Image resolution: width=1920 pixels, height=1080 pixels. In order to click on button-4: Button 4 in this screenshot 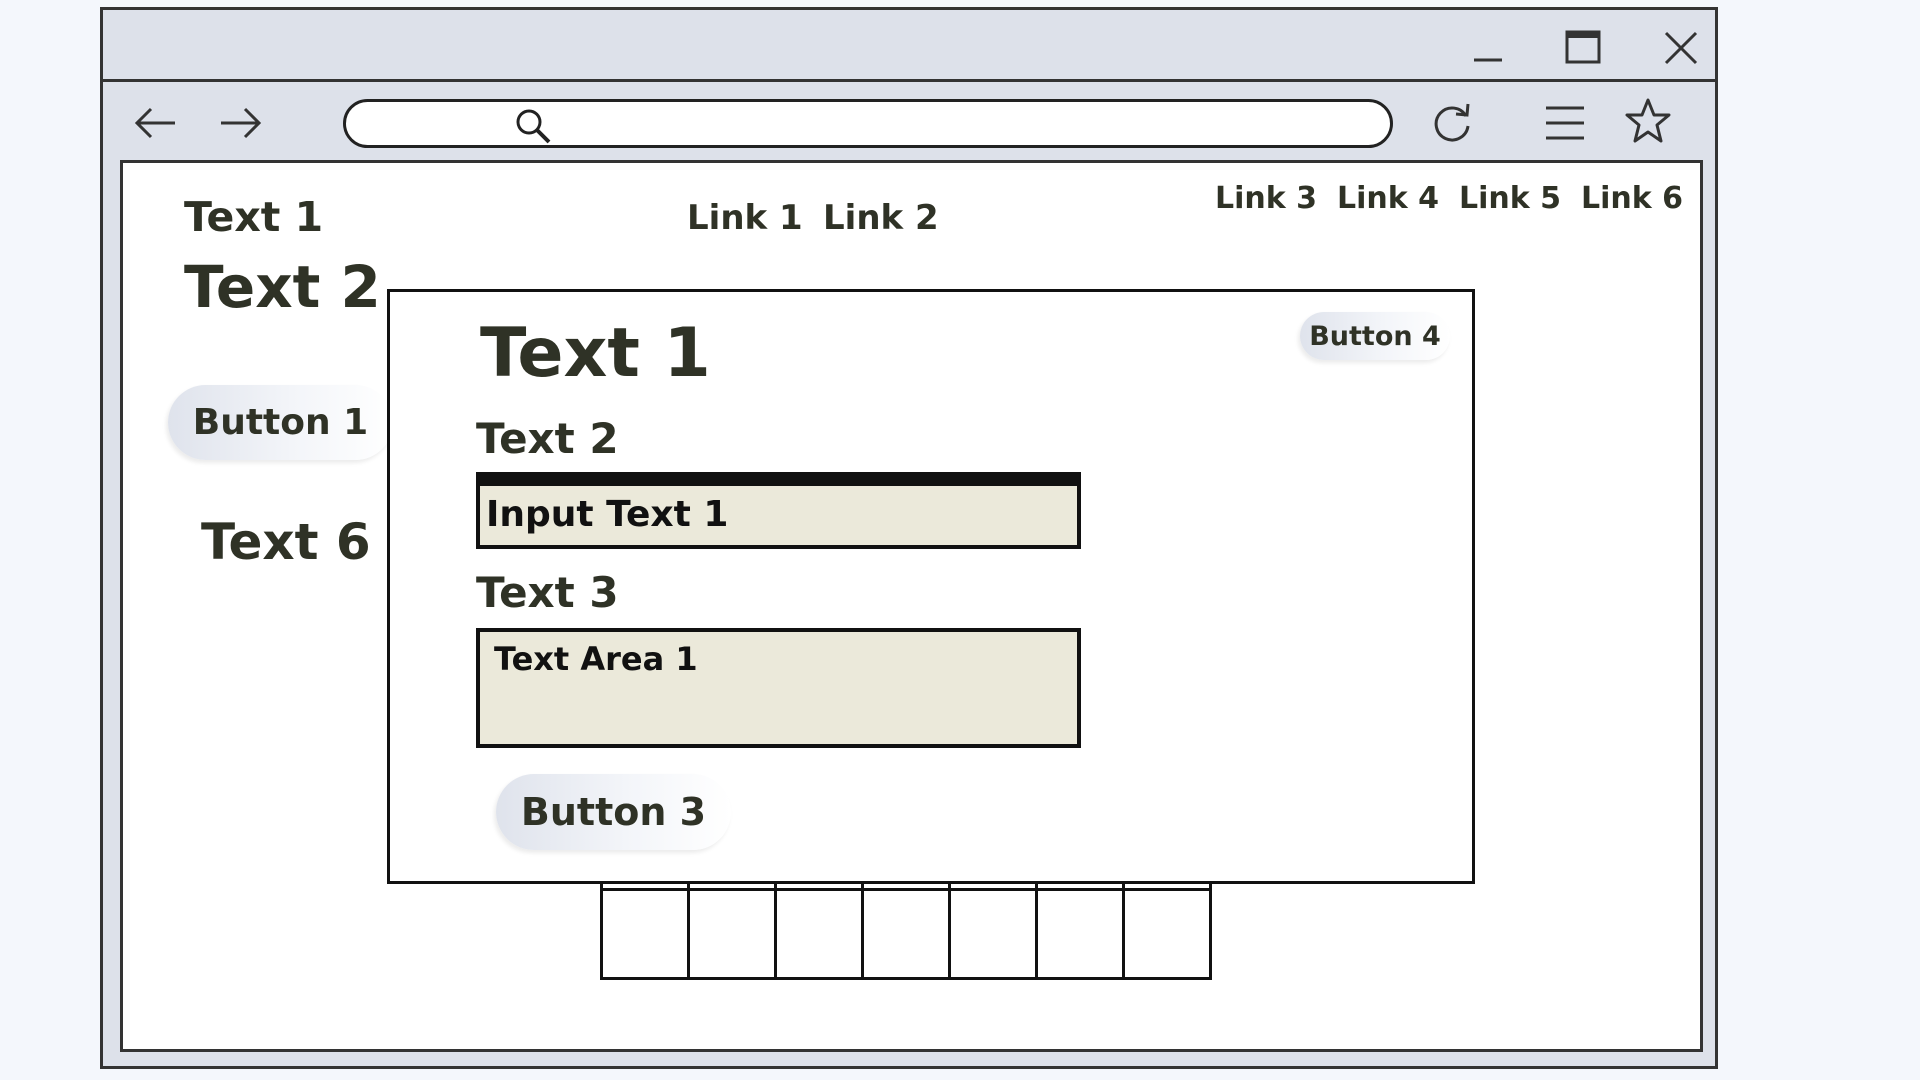, I will do `click(1375, 336)`.